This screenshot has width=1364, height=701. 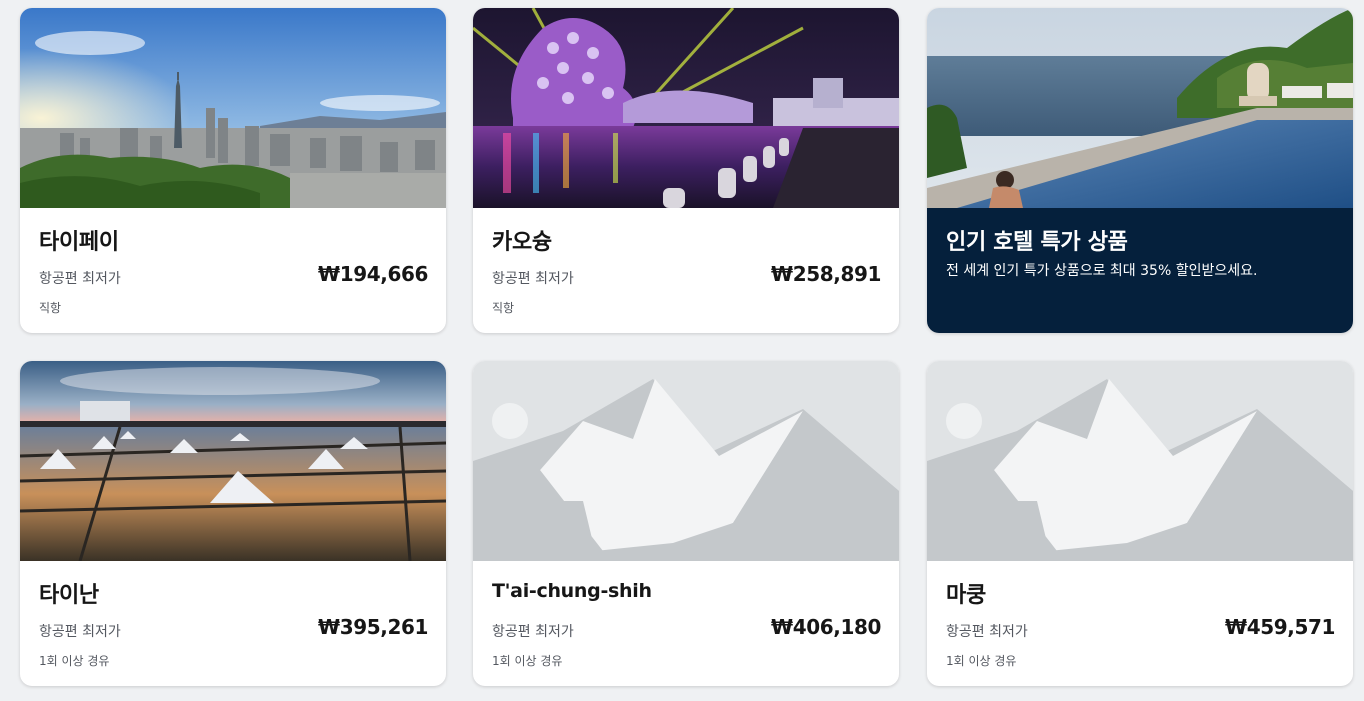 I want to click on destination-card-tainan: 타이난 항공편 최저가 ₩395,261 1회 이상 경유, so click(x=233, y=523).